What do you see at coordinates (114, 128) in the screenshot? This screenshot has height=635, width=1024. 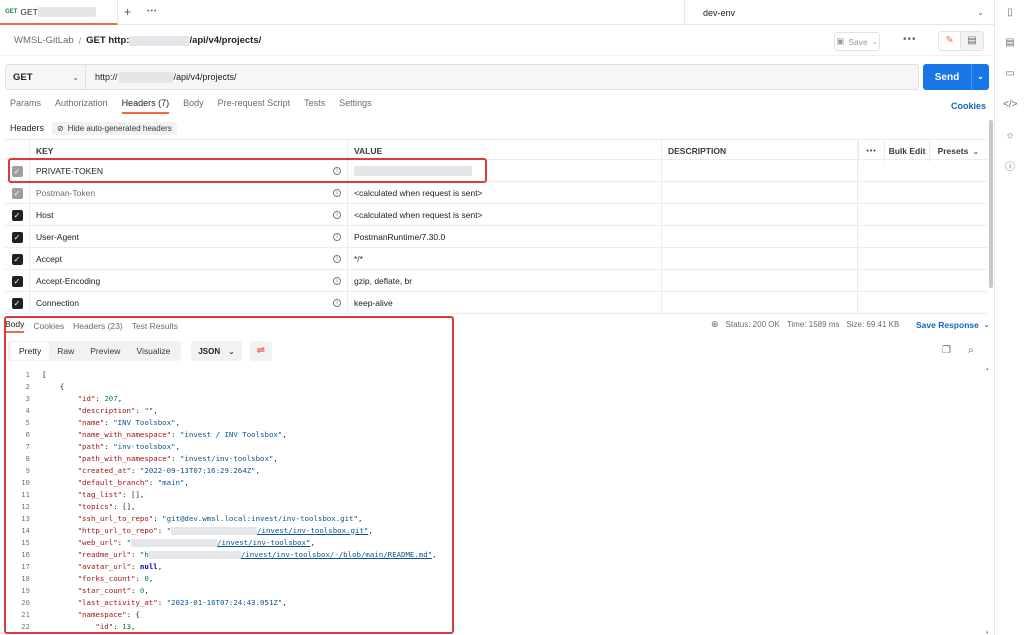 I see `hide-auto-headers-button: ⊘ Hide auto-generated headers` at bounding box center [114, 128].